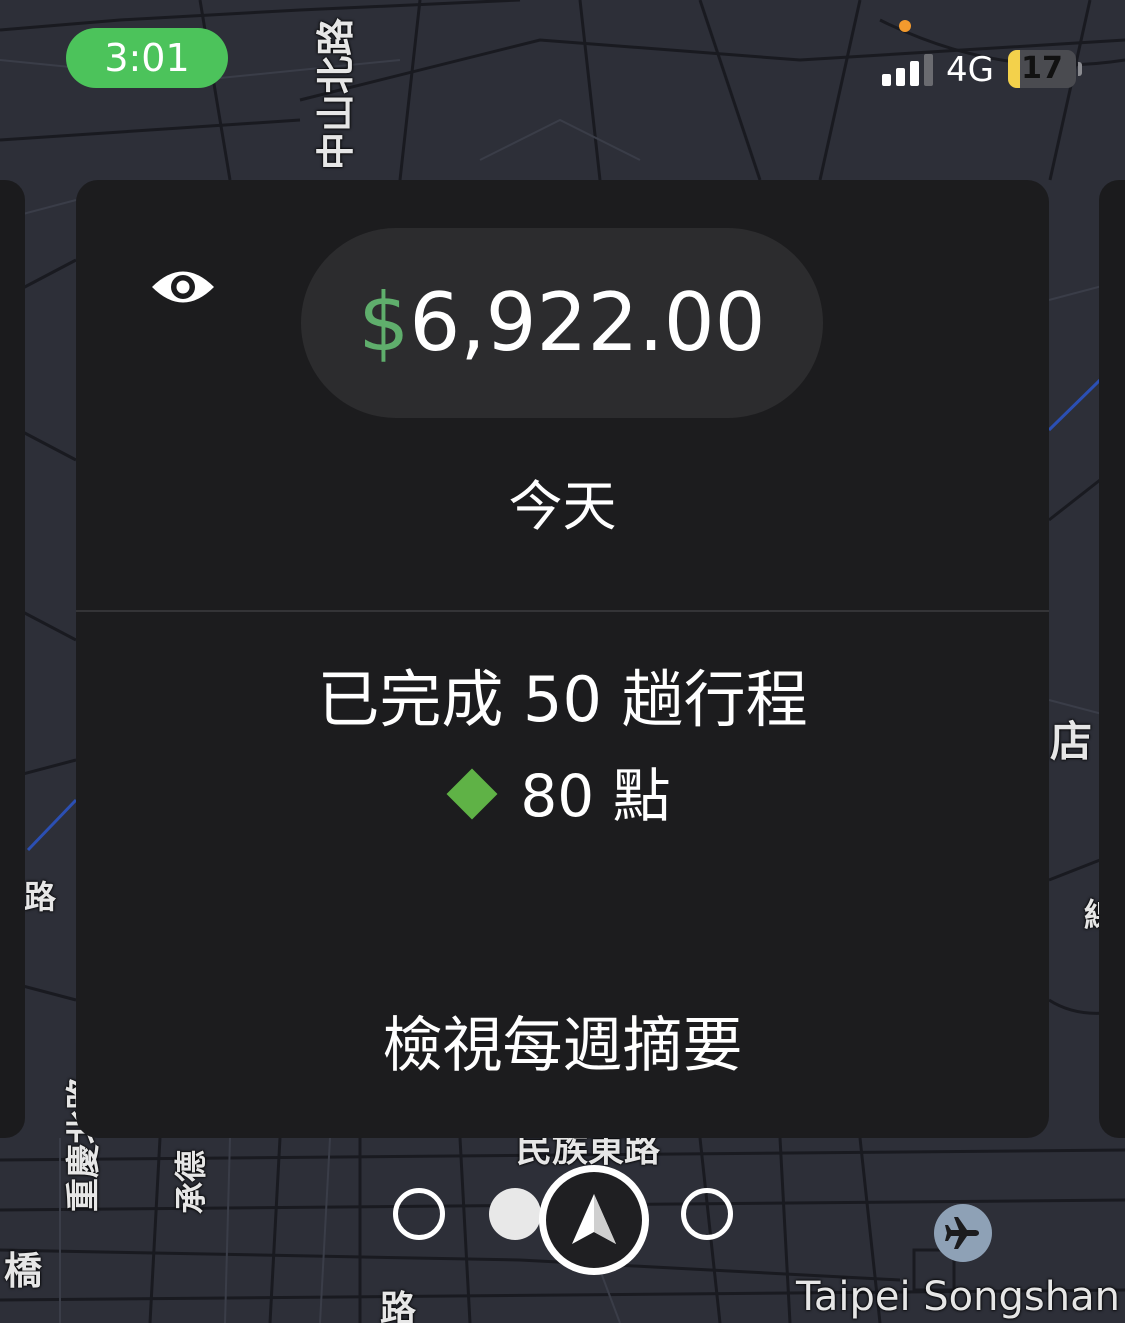 Image resolution: width=1125 pixels, height=1323 pixels. Describe the element at coordinates (905, 26) in the screenshot. I see `privacy-indicator-dot` at that location.